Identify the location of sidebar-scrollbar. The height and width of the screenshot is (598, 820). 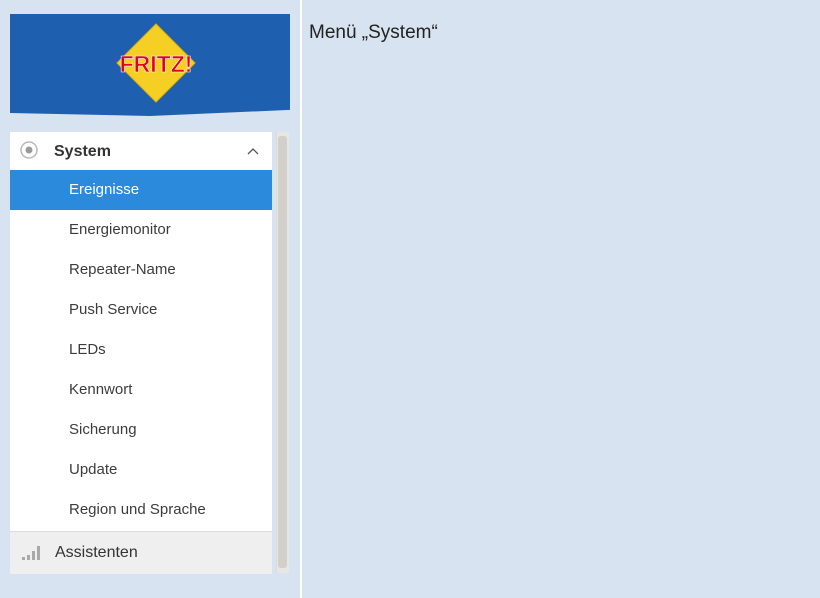
(282, 352).